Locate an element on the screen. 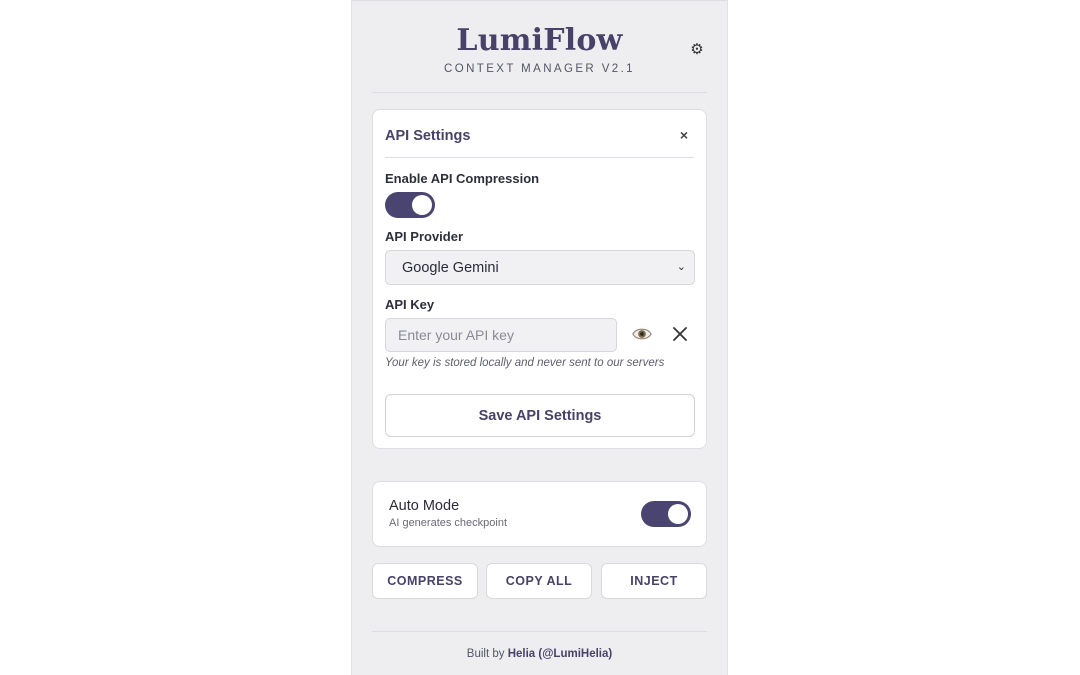 The width and height of the screenshot is (1080, 675). clear-key-icon is located at coordinates (680, 334).